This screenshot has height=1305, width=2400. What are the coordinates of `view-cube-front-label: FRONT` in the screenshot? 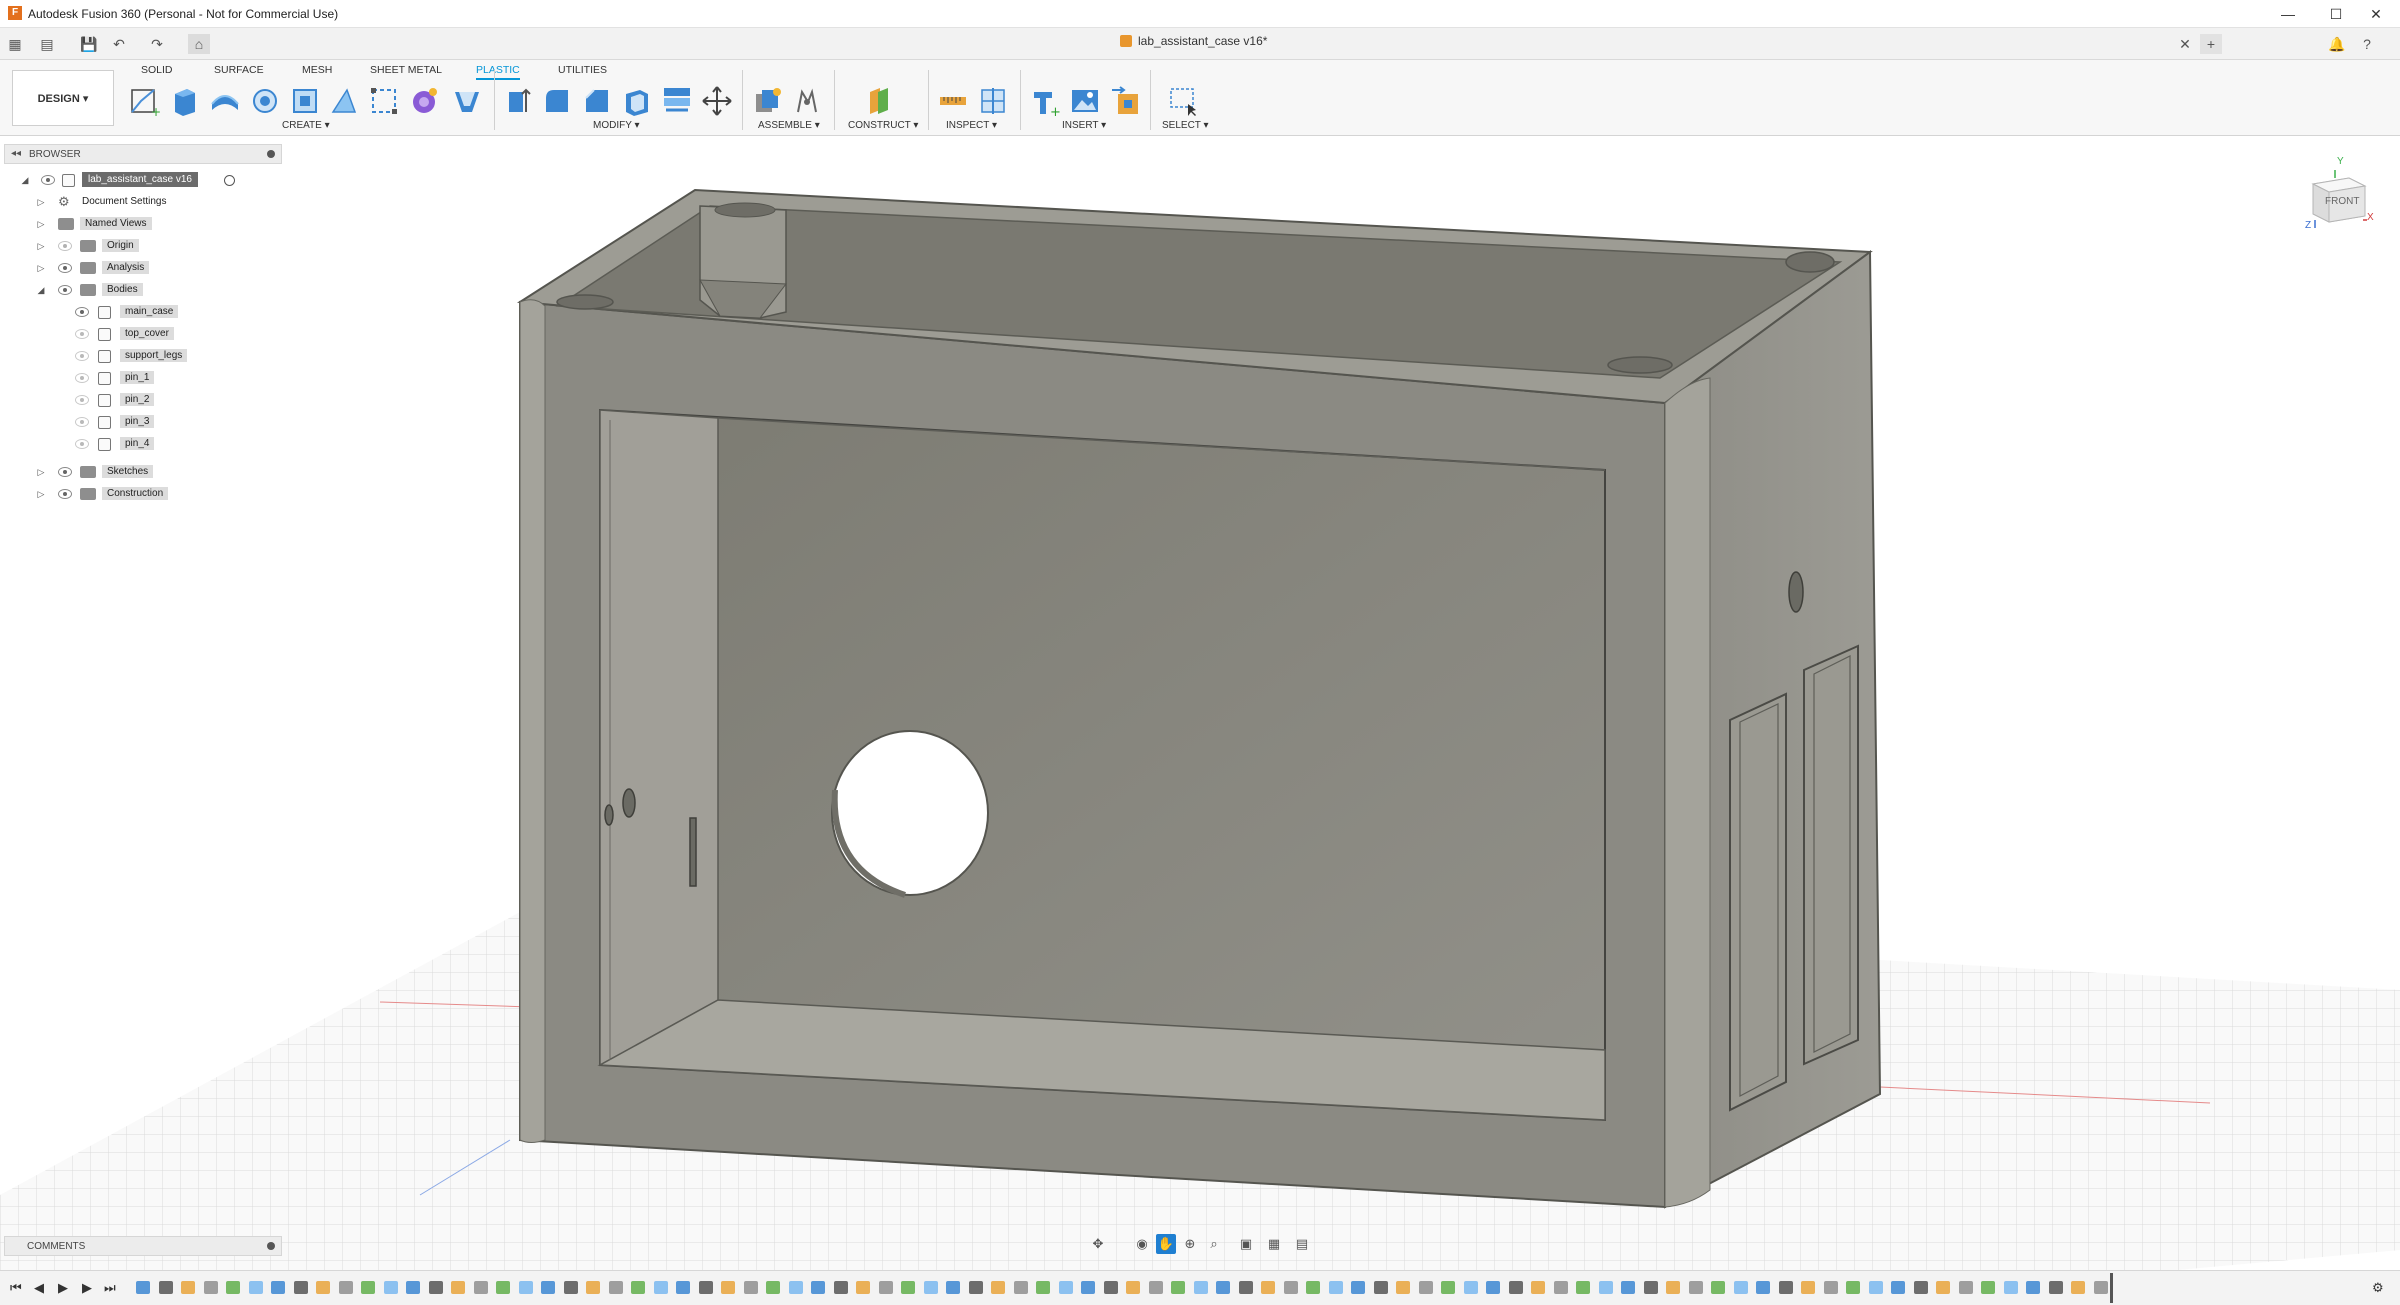 It's located at (2342, 201).